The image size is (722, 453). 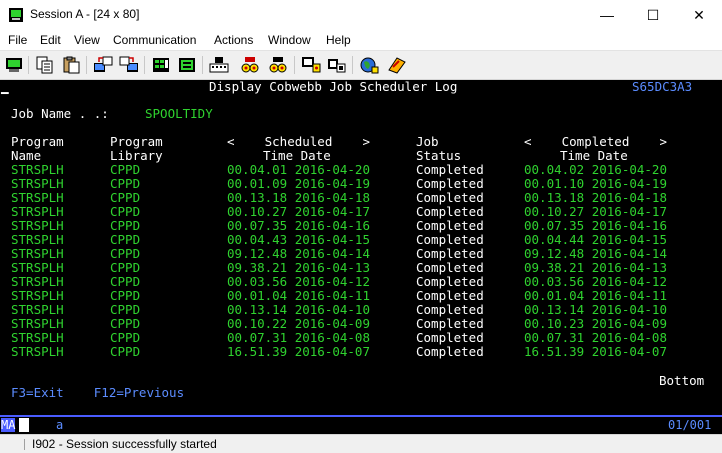 I want to click on help-icon, so click(x=397, y=65).